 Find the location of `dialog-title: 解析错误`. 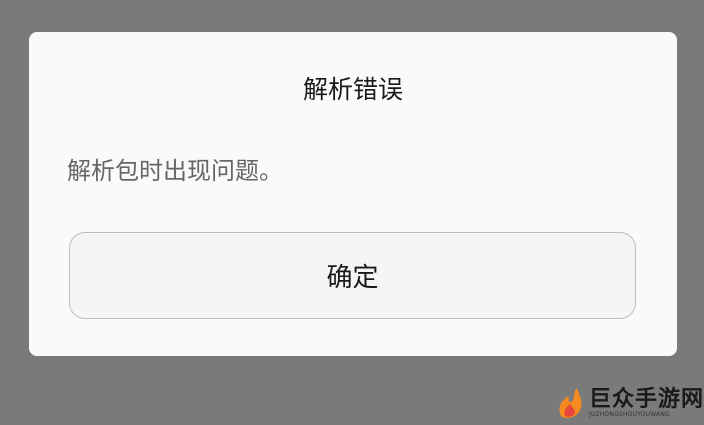

dialog-title: 解析错误 is located at coordinates (352, 89).